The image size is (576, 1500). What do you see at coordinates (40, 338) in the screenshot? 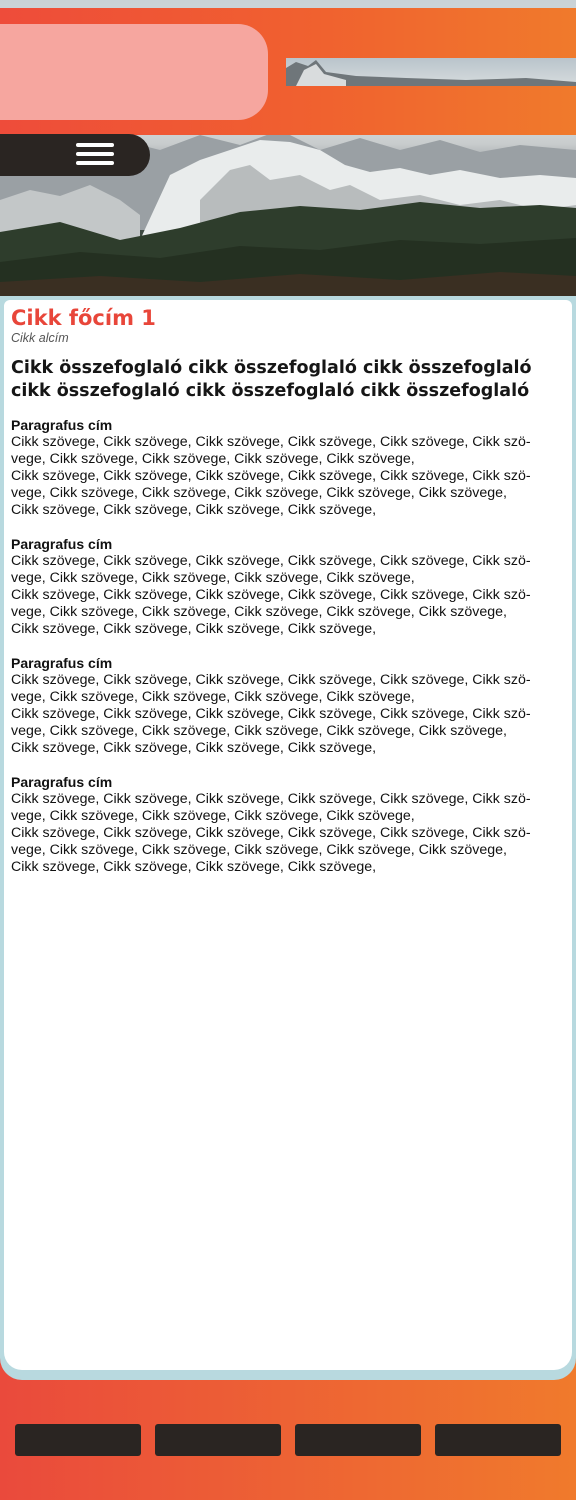
I see `article-subtitle: Cikk alcím` at bounding box center [40, 338].